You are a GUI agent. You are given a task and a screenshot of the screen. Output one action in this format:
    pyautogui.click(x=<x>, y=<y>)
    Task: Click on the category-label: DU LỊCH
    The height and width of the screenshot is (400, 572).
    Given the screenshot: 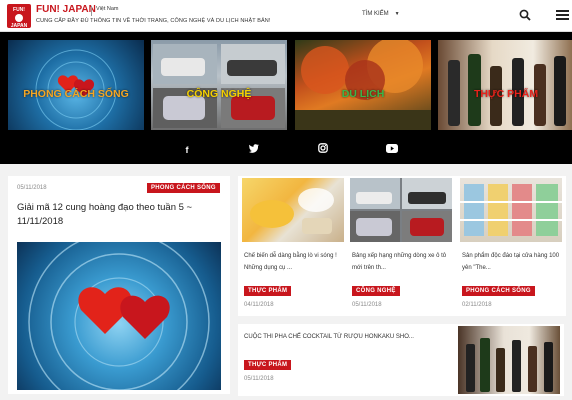 What is the action you would take?
    pyautogui.click(x=363, y=94)
    